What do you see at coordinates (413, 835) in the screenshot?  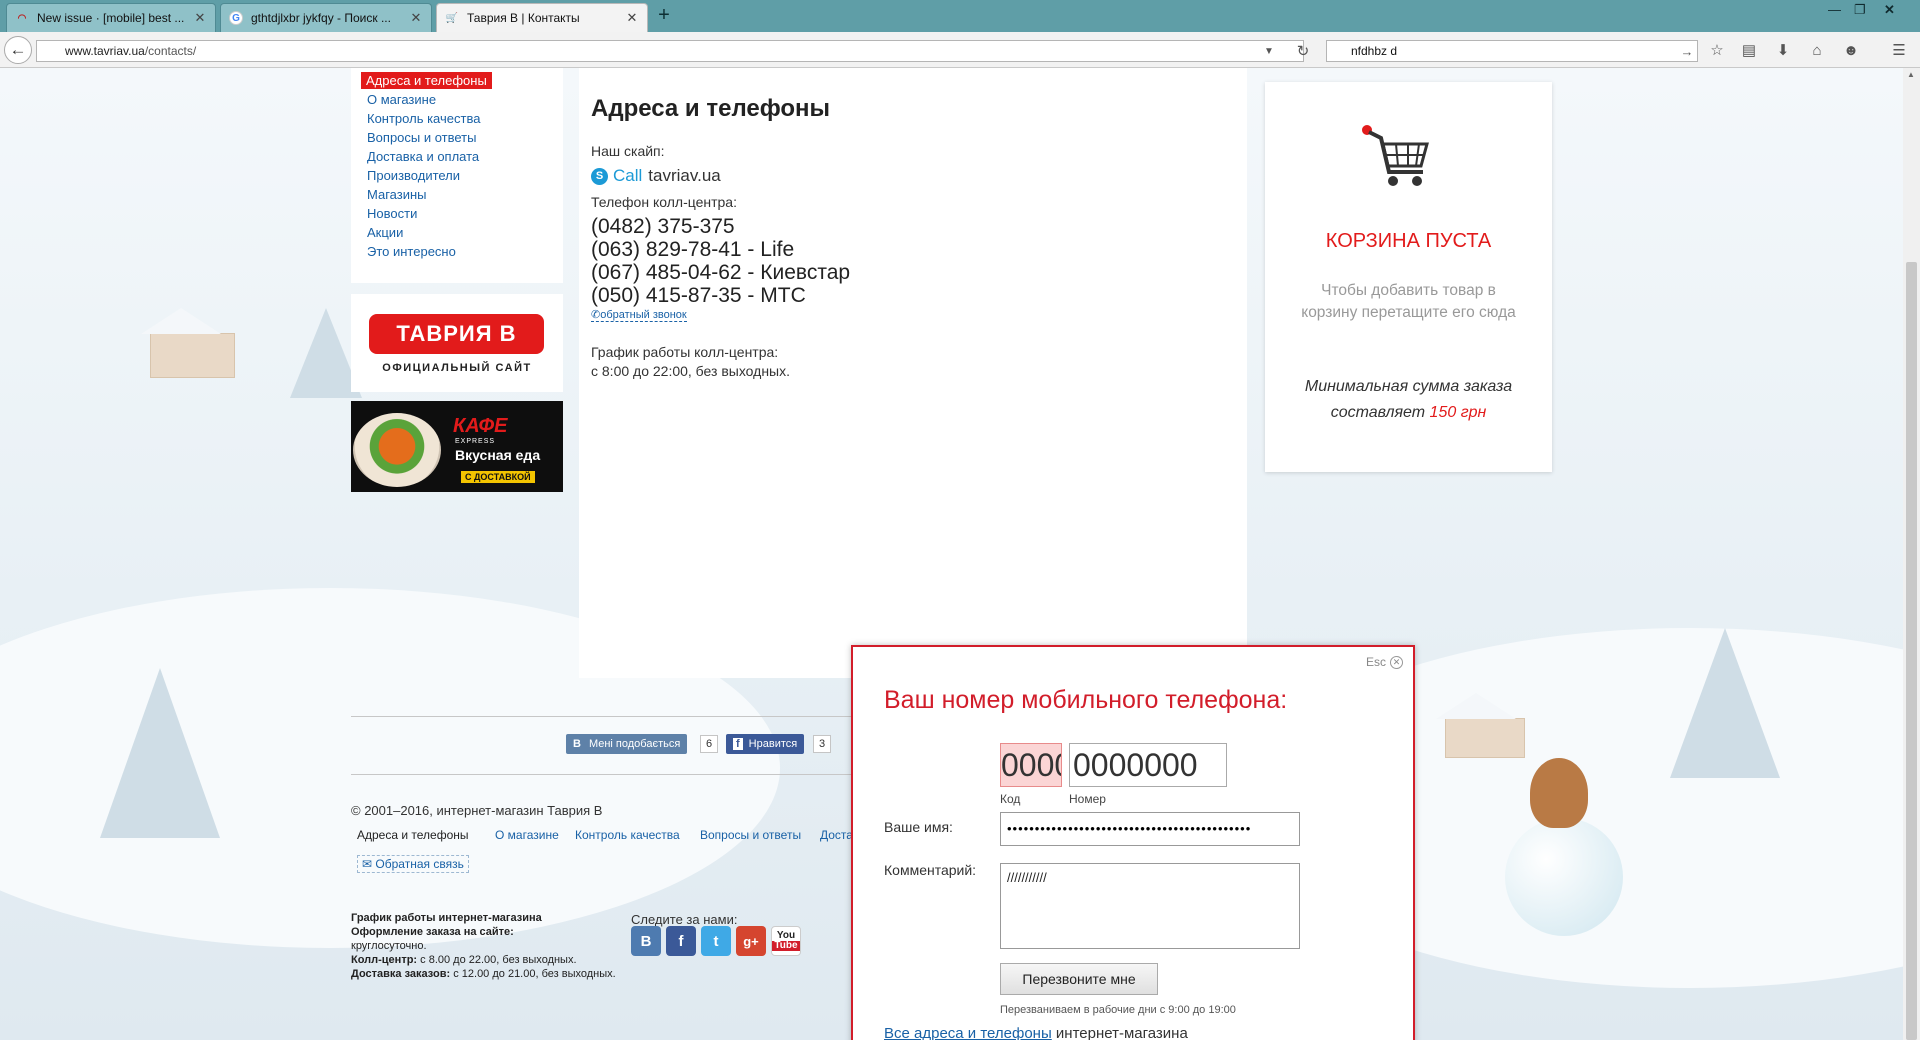 I see `footer-link-addresses: Адреса и телефоны` at bounding box center [413, 835].